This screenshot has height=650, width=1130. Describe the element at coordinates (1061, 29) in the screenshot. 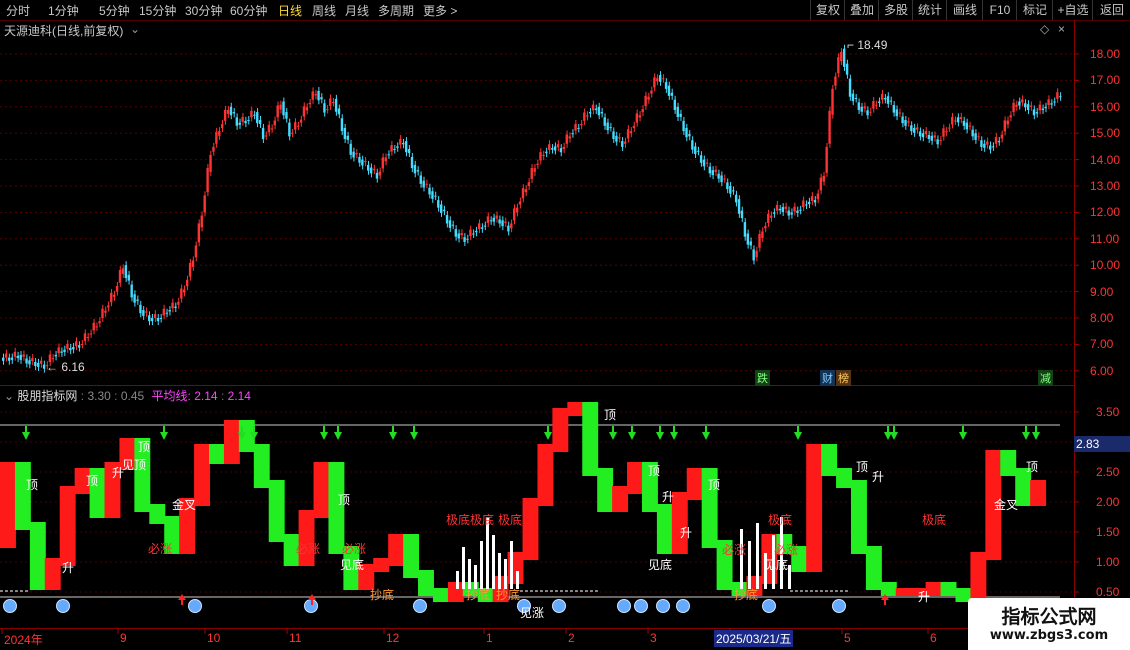

I see `close-icon: ×` at that location.